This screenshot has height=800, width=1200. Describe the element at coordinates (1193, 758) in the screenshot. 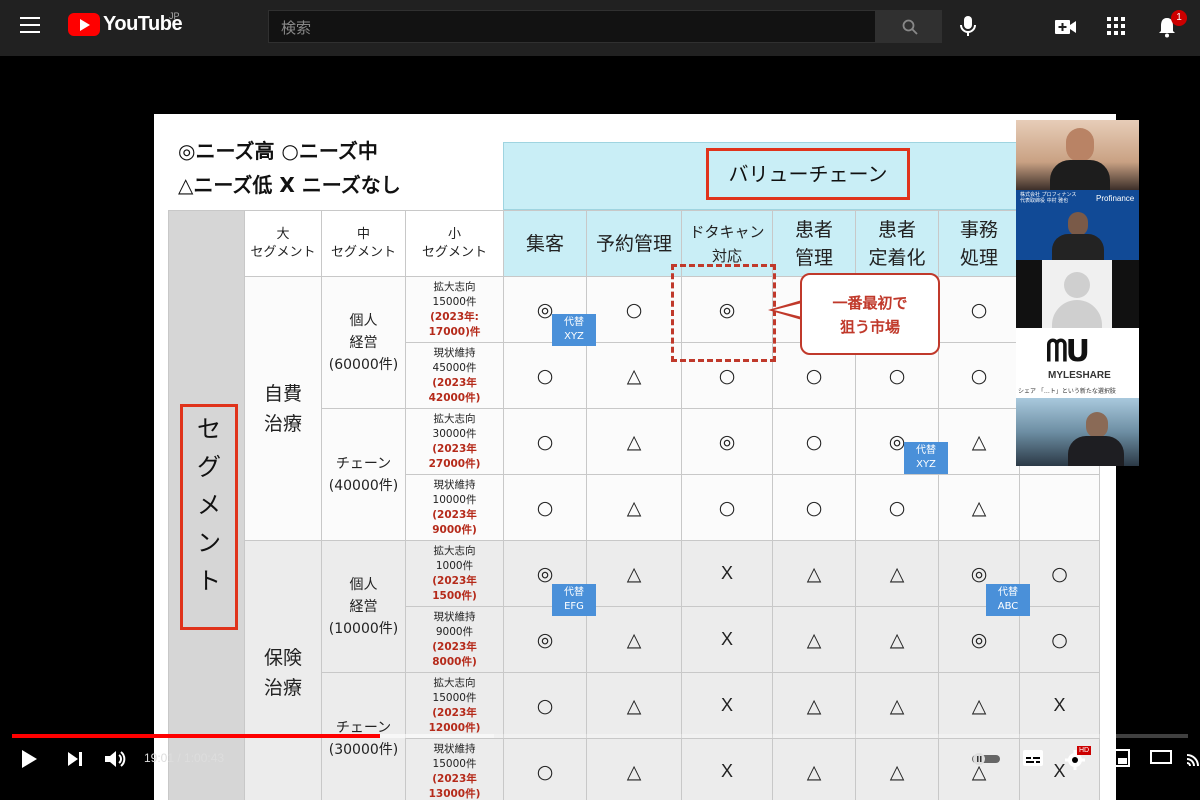

I see `cast-icon` at that location.